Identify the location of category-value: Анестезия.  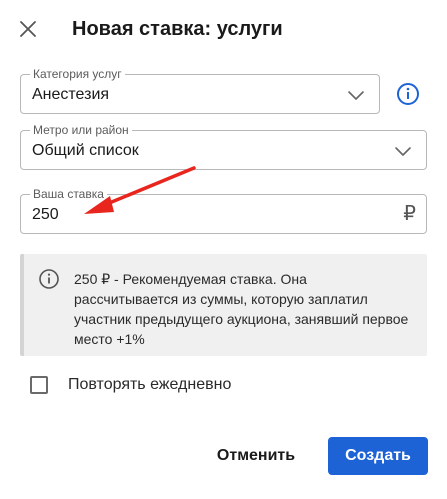
(71, 94).